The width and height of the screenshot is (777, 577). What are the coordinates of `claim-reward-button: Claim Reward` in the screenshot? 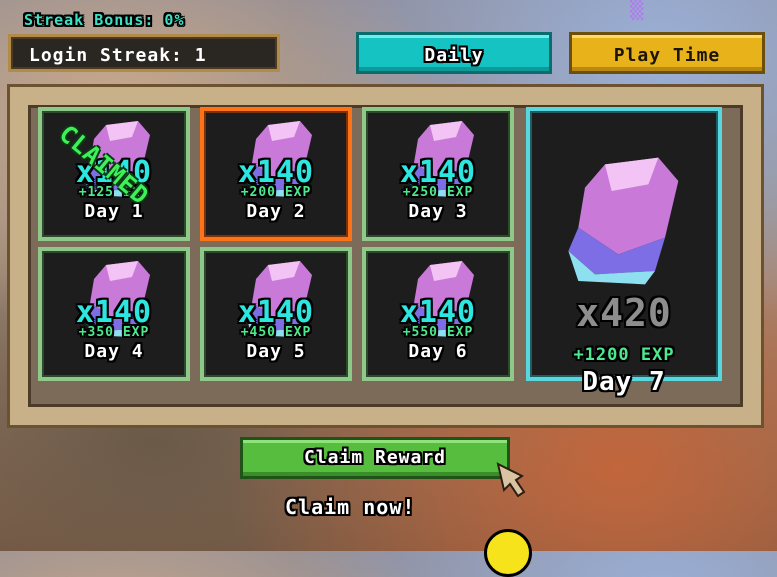 It's located at (375, 458).